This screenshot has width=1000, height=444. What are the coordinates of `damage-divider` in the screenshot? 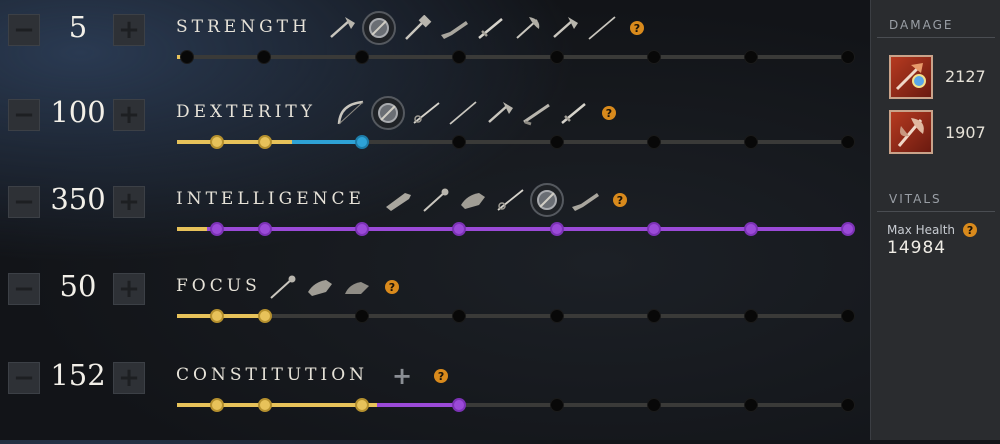 It's located at (936, 37).